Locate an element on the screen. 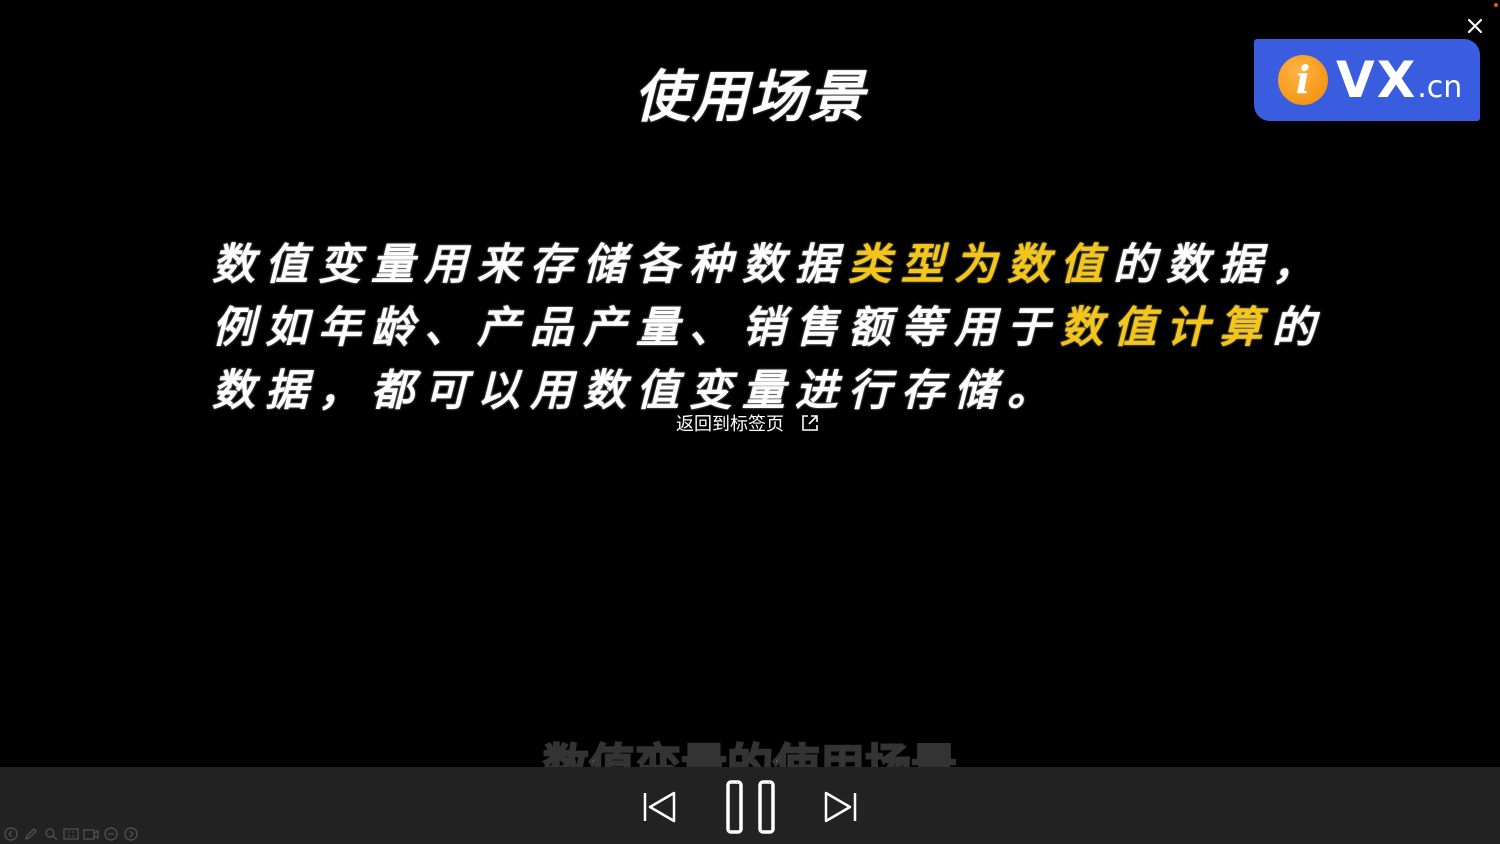 The height and width of the screenshot is (844, 1500). next-icon is located at coordinates (840, 807).